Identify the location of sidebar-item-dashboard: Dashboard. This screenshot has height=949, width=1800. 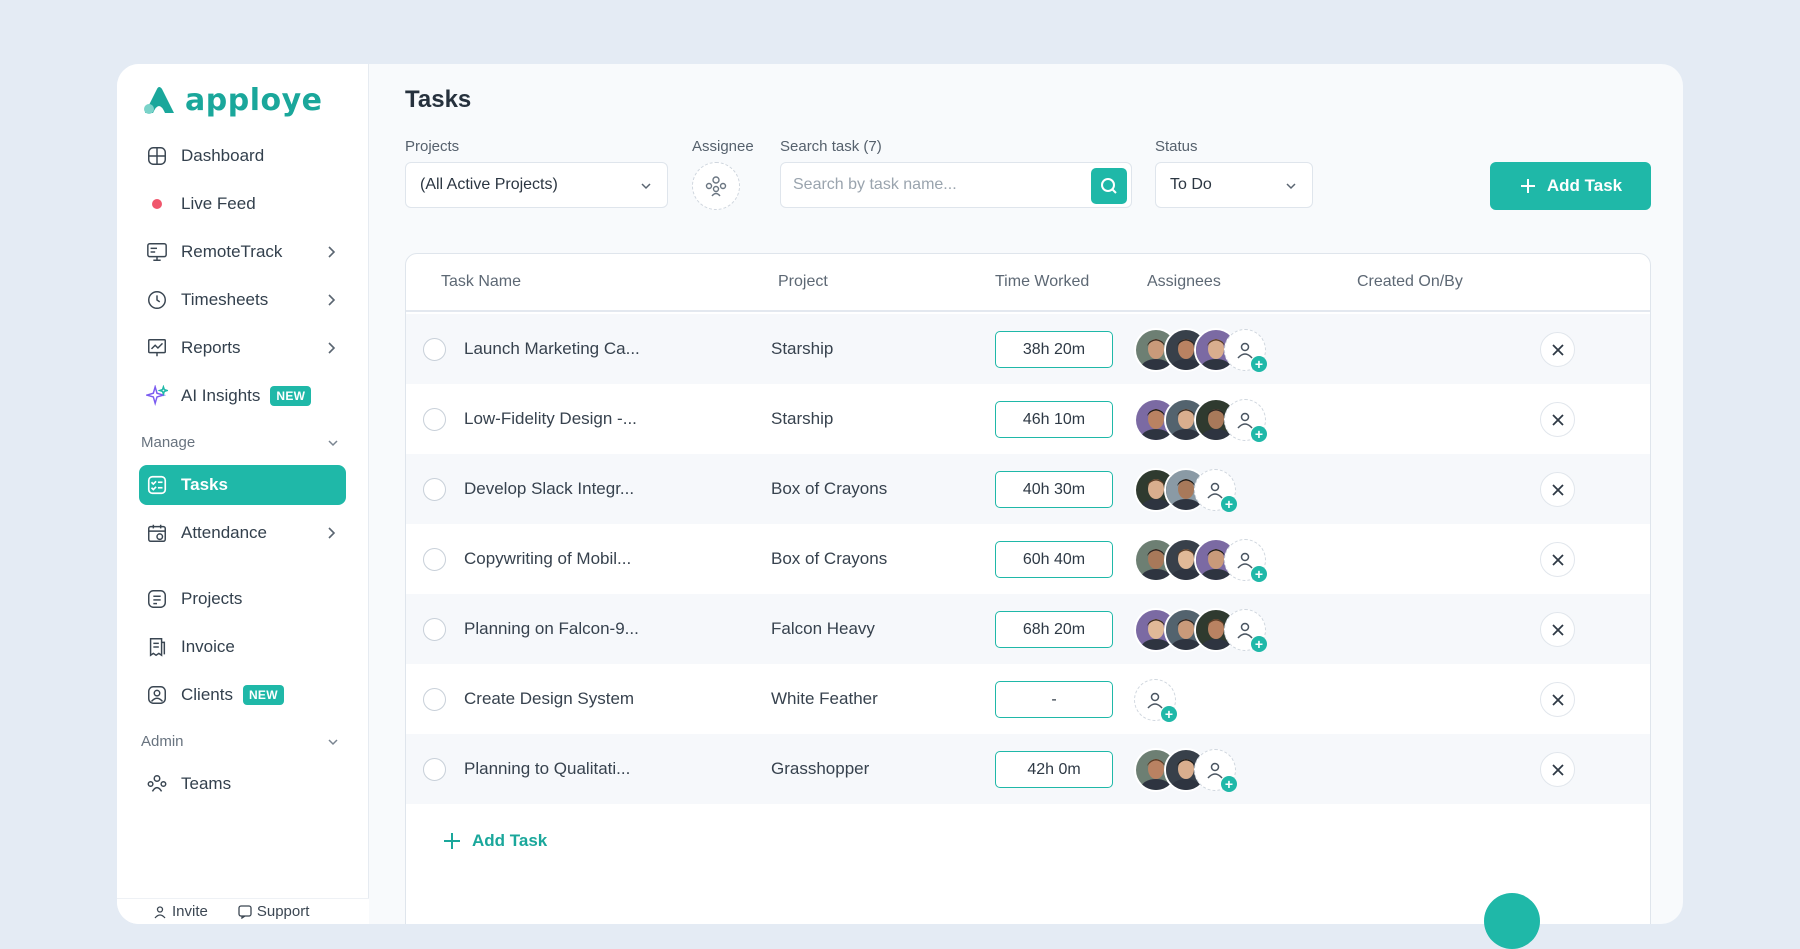
(242, 156).